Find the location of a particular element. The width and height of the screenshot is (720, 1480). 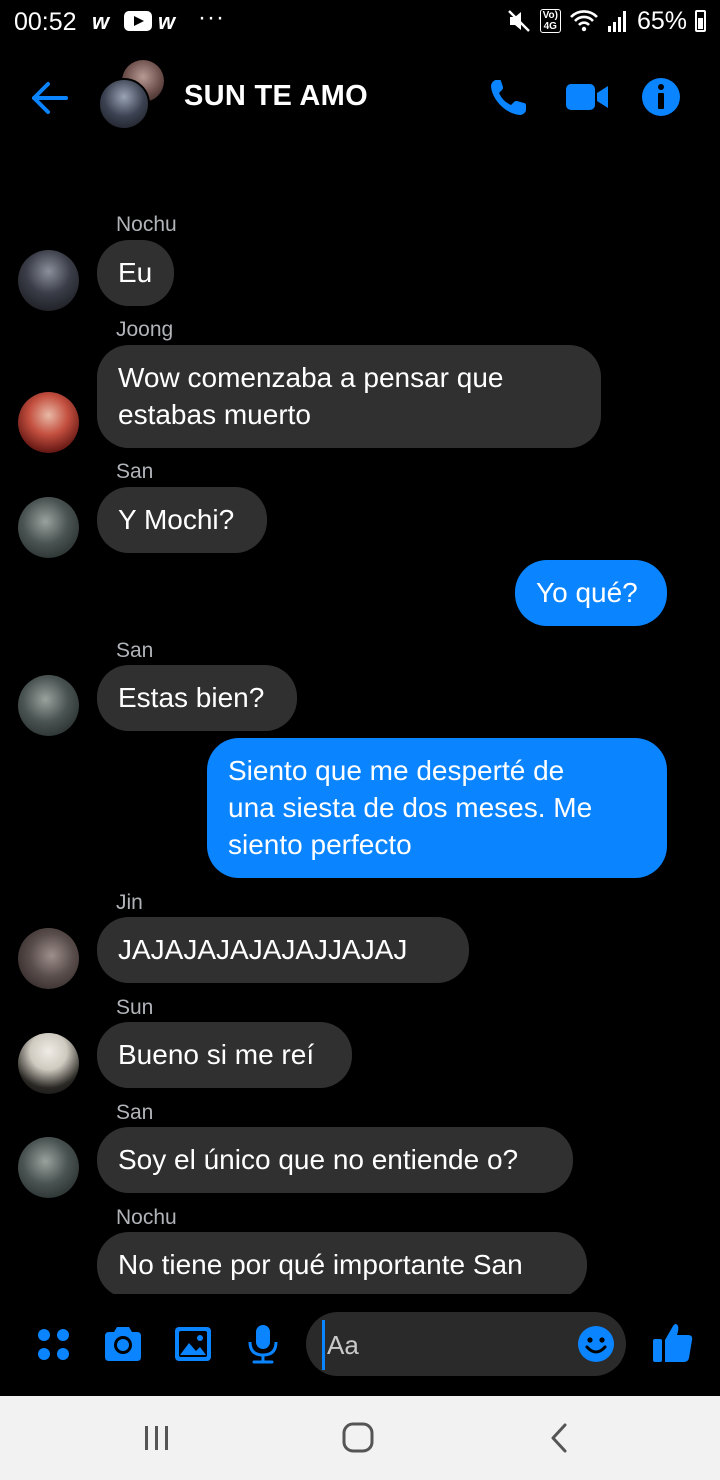

message-bubble: Eu is located at coordinates (135, 273).